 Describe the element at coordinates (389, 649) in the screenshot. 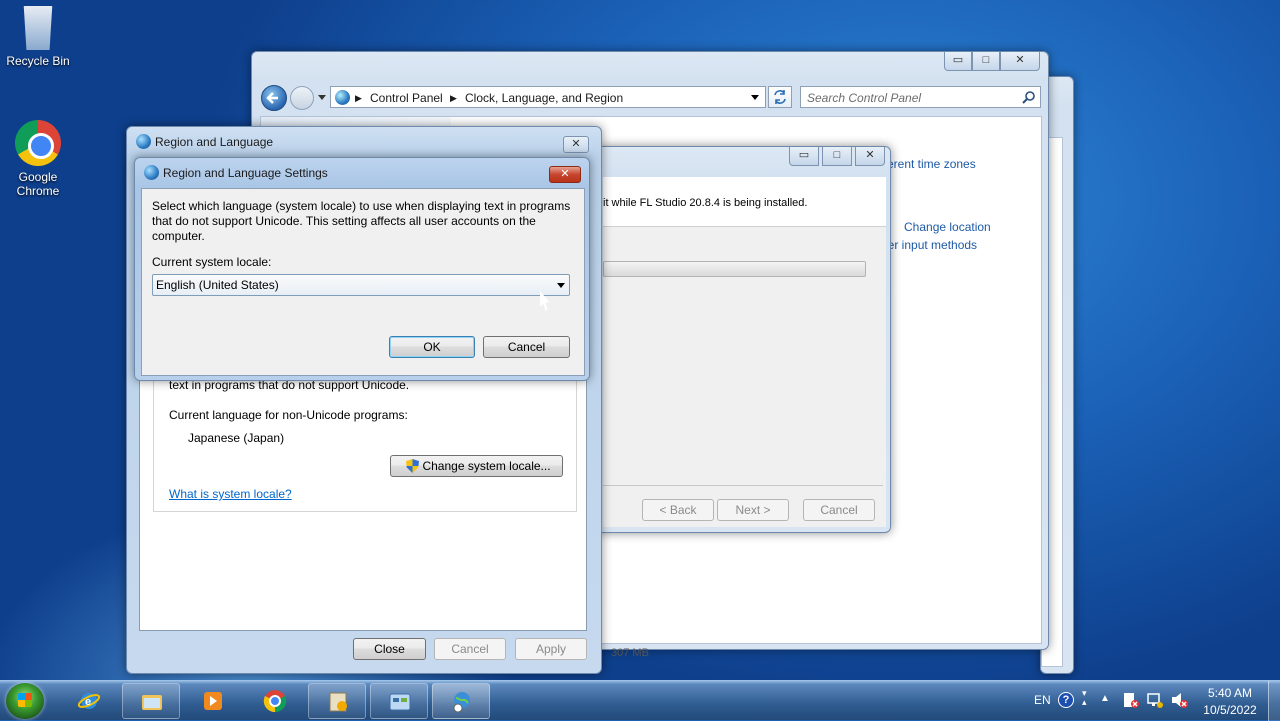

I see `close-dialog-button: Close` at that location.